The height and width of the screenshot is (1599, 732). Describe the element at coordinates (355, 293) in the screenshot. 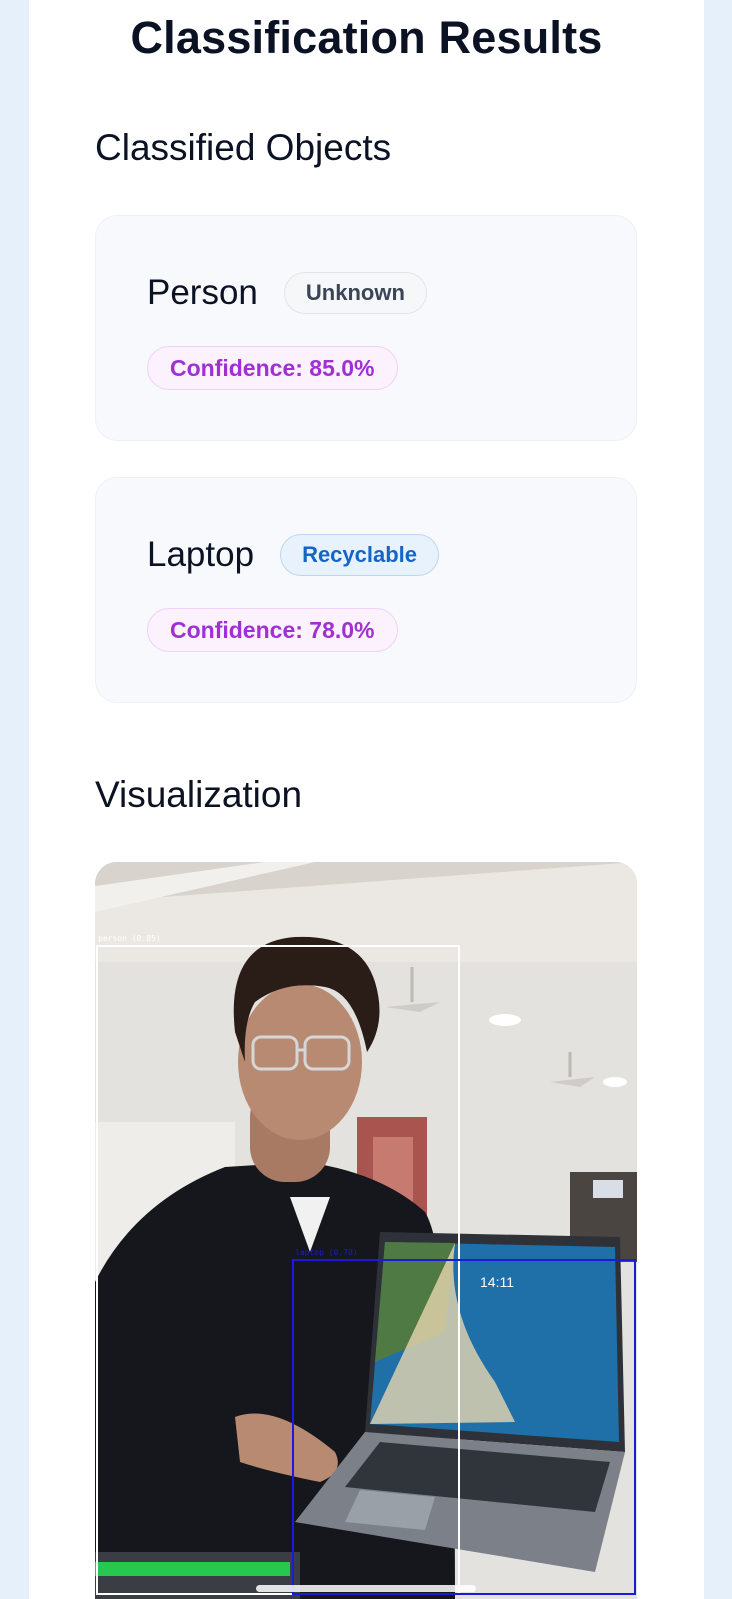

I see `category-badge-unknown: Unknown` at that location.